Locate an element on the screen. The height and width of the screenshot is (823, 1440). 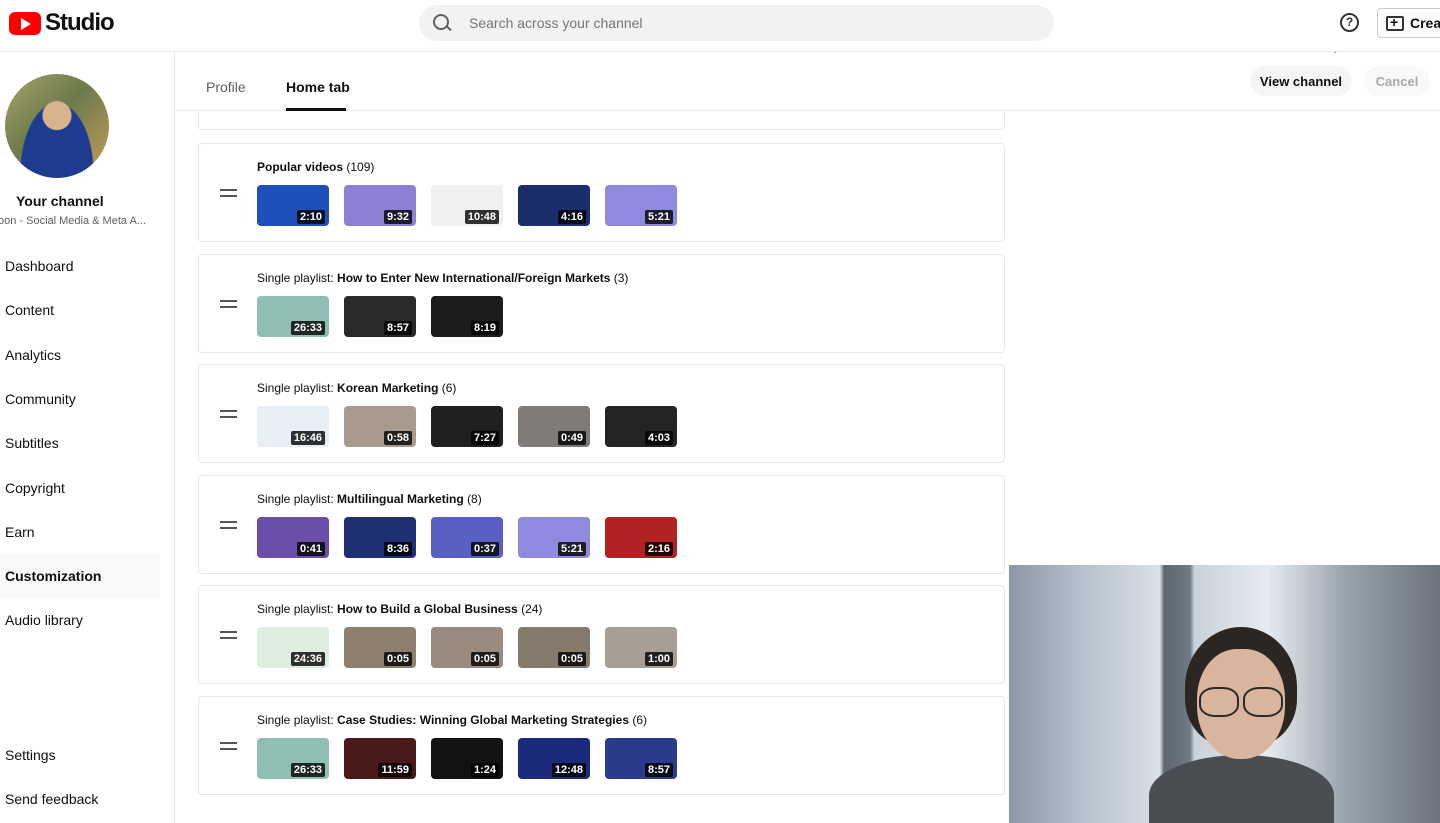
video-thumbnail: 1:00 is located at coordinates (641, 648).